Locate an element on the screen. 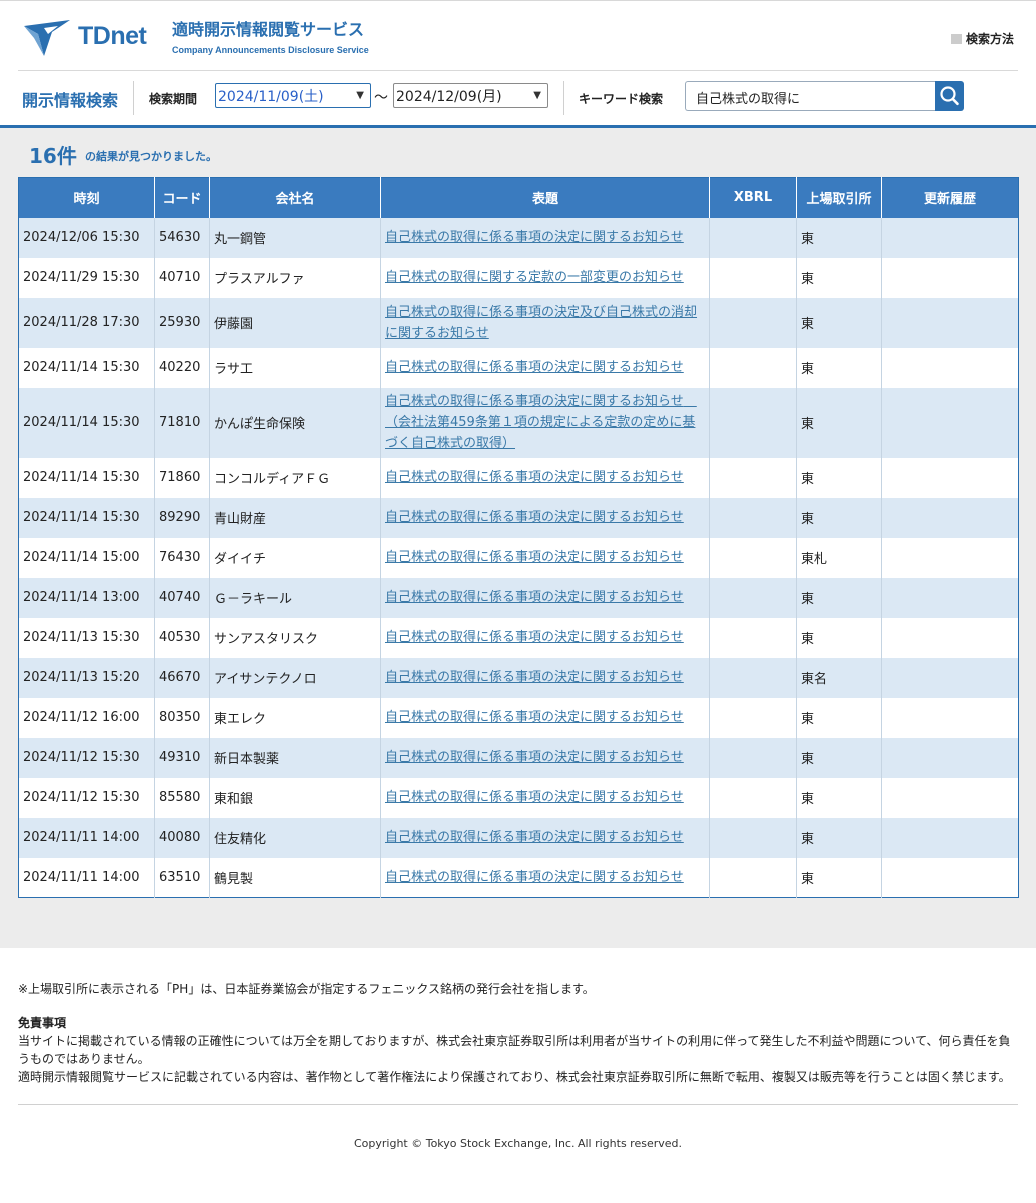 The width and height of the screenshot is (1036, 1203). cell-code: 54630 is located at coordinates (182, 237).